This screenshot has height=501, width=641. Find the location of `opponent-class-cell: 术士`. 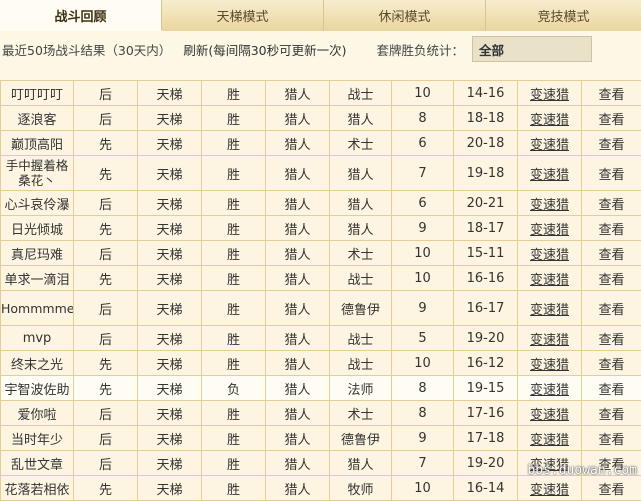

opponent-class-cell: 术士 is located at coordinates (361, 413).